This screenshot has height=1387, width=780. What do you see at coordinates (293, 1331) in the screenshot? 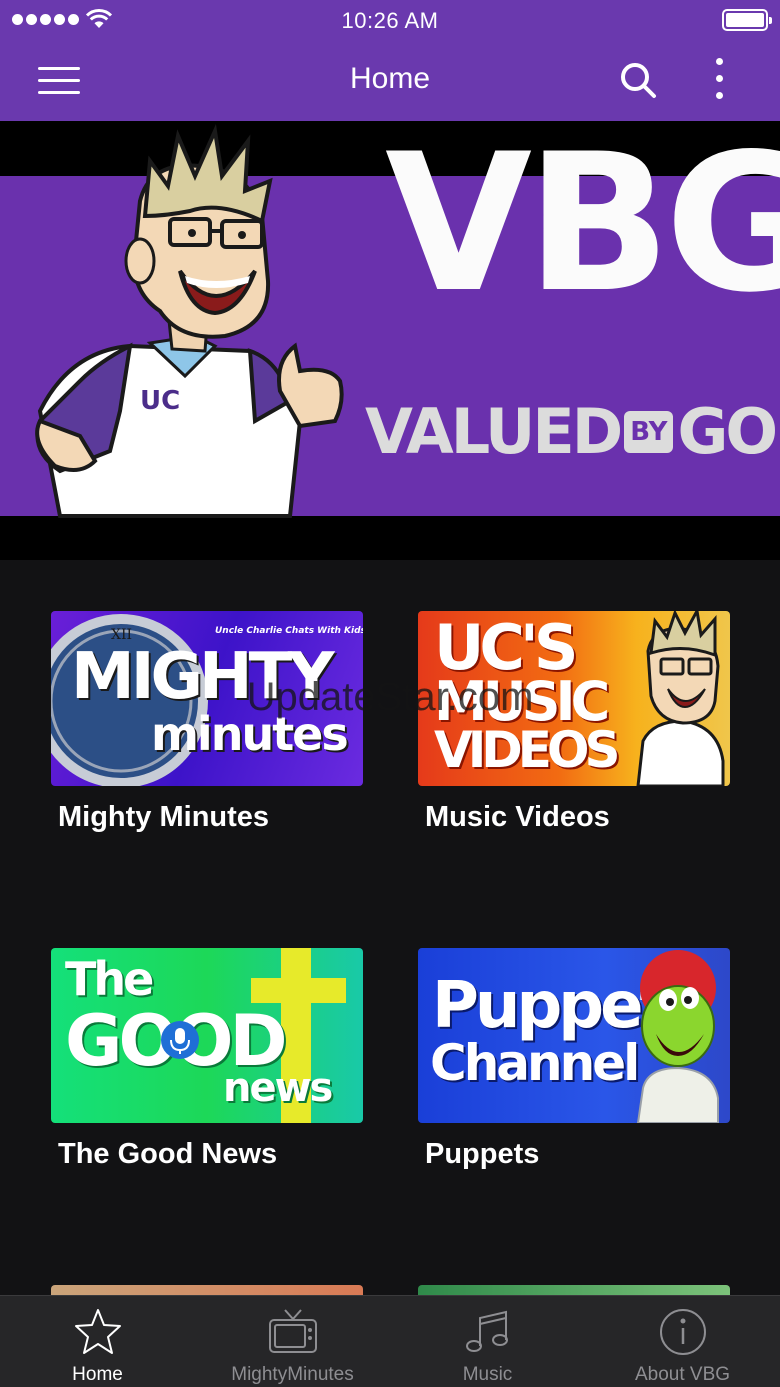
I see `tv-icon` at bounding box center [293, 1331].